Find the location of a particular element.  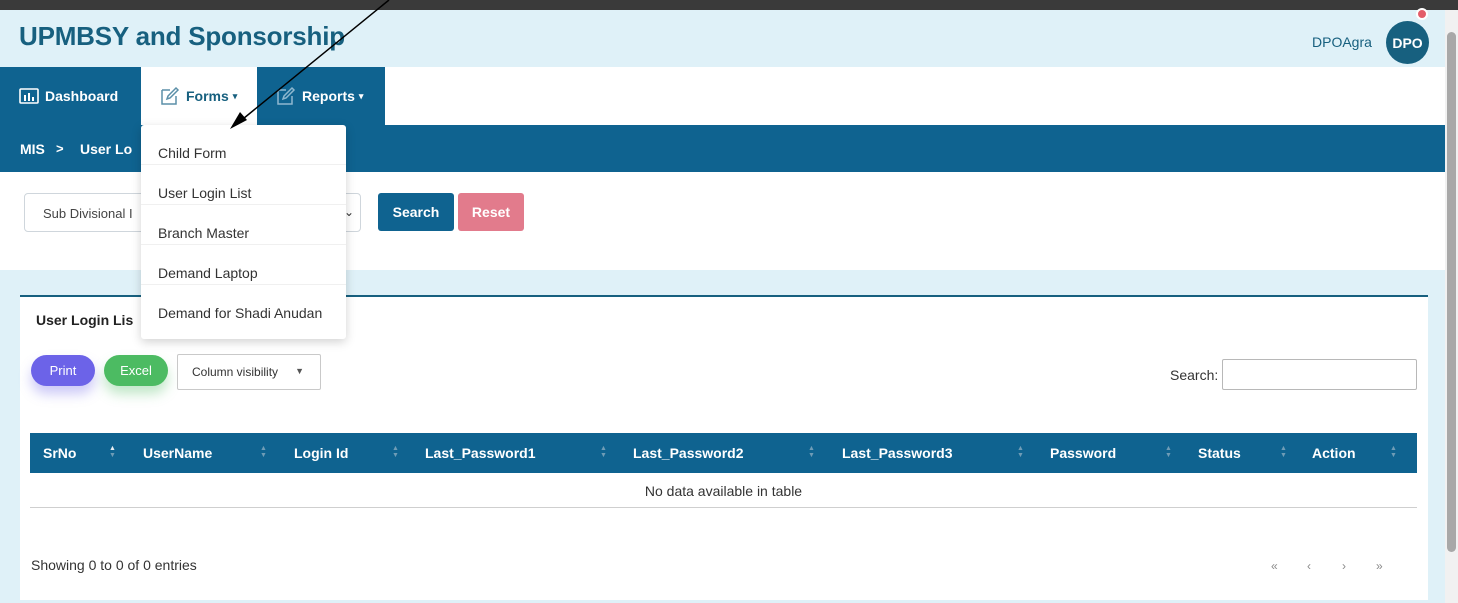

card-title: User Login Lis is located at coordinates (85, 320).